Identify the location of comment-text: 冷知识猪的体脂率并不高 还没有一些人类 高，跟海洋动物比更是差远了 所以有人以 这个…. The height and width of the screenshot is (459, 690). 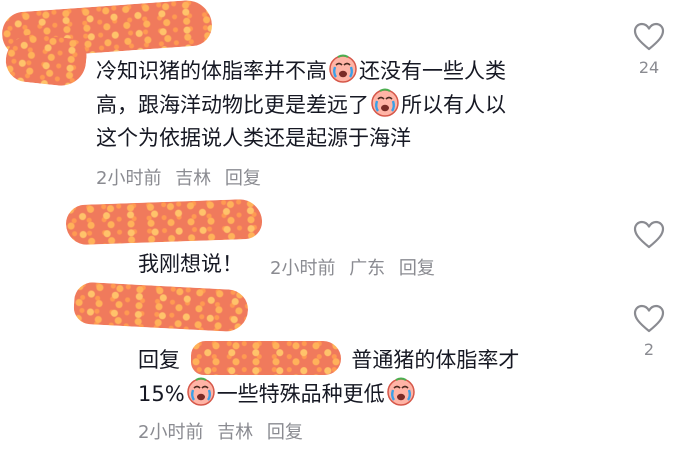
(301, 104).